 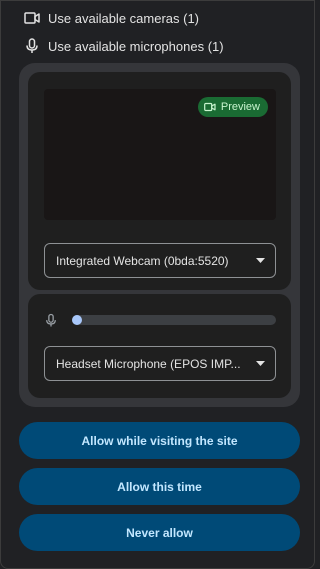 What do you see at coordinates (124, 18) in the screenshot?
I see `camera-permission-label: Use available cameras (1)` at bounding box center [124, 18].